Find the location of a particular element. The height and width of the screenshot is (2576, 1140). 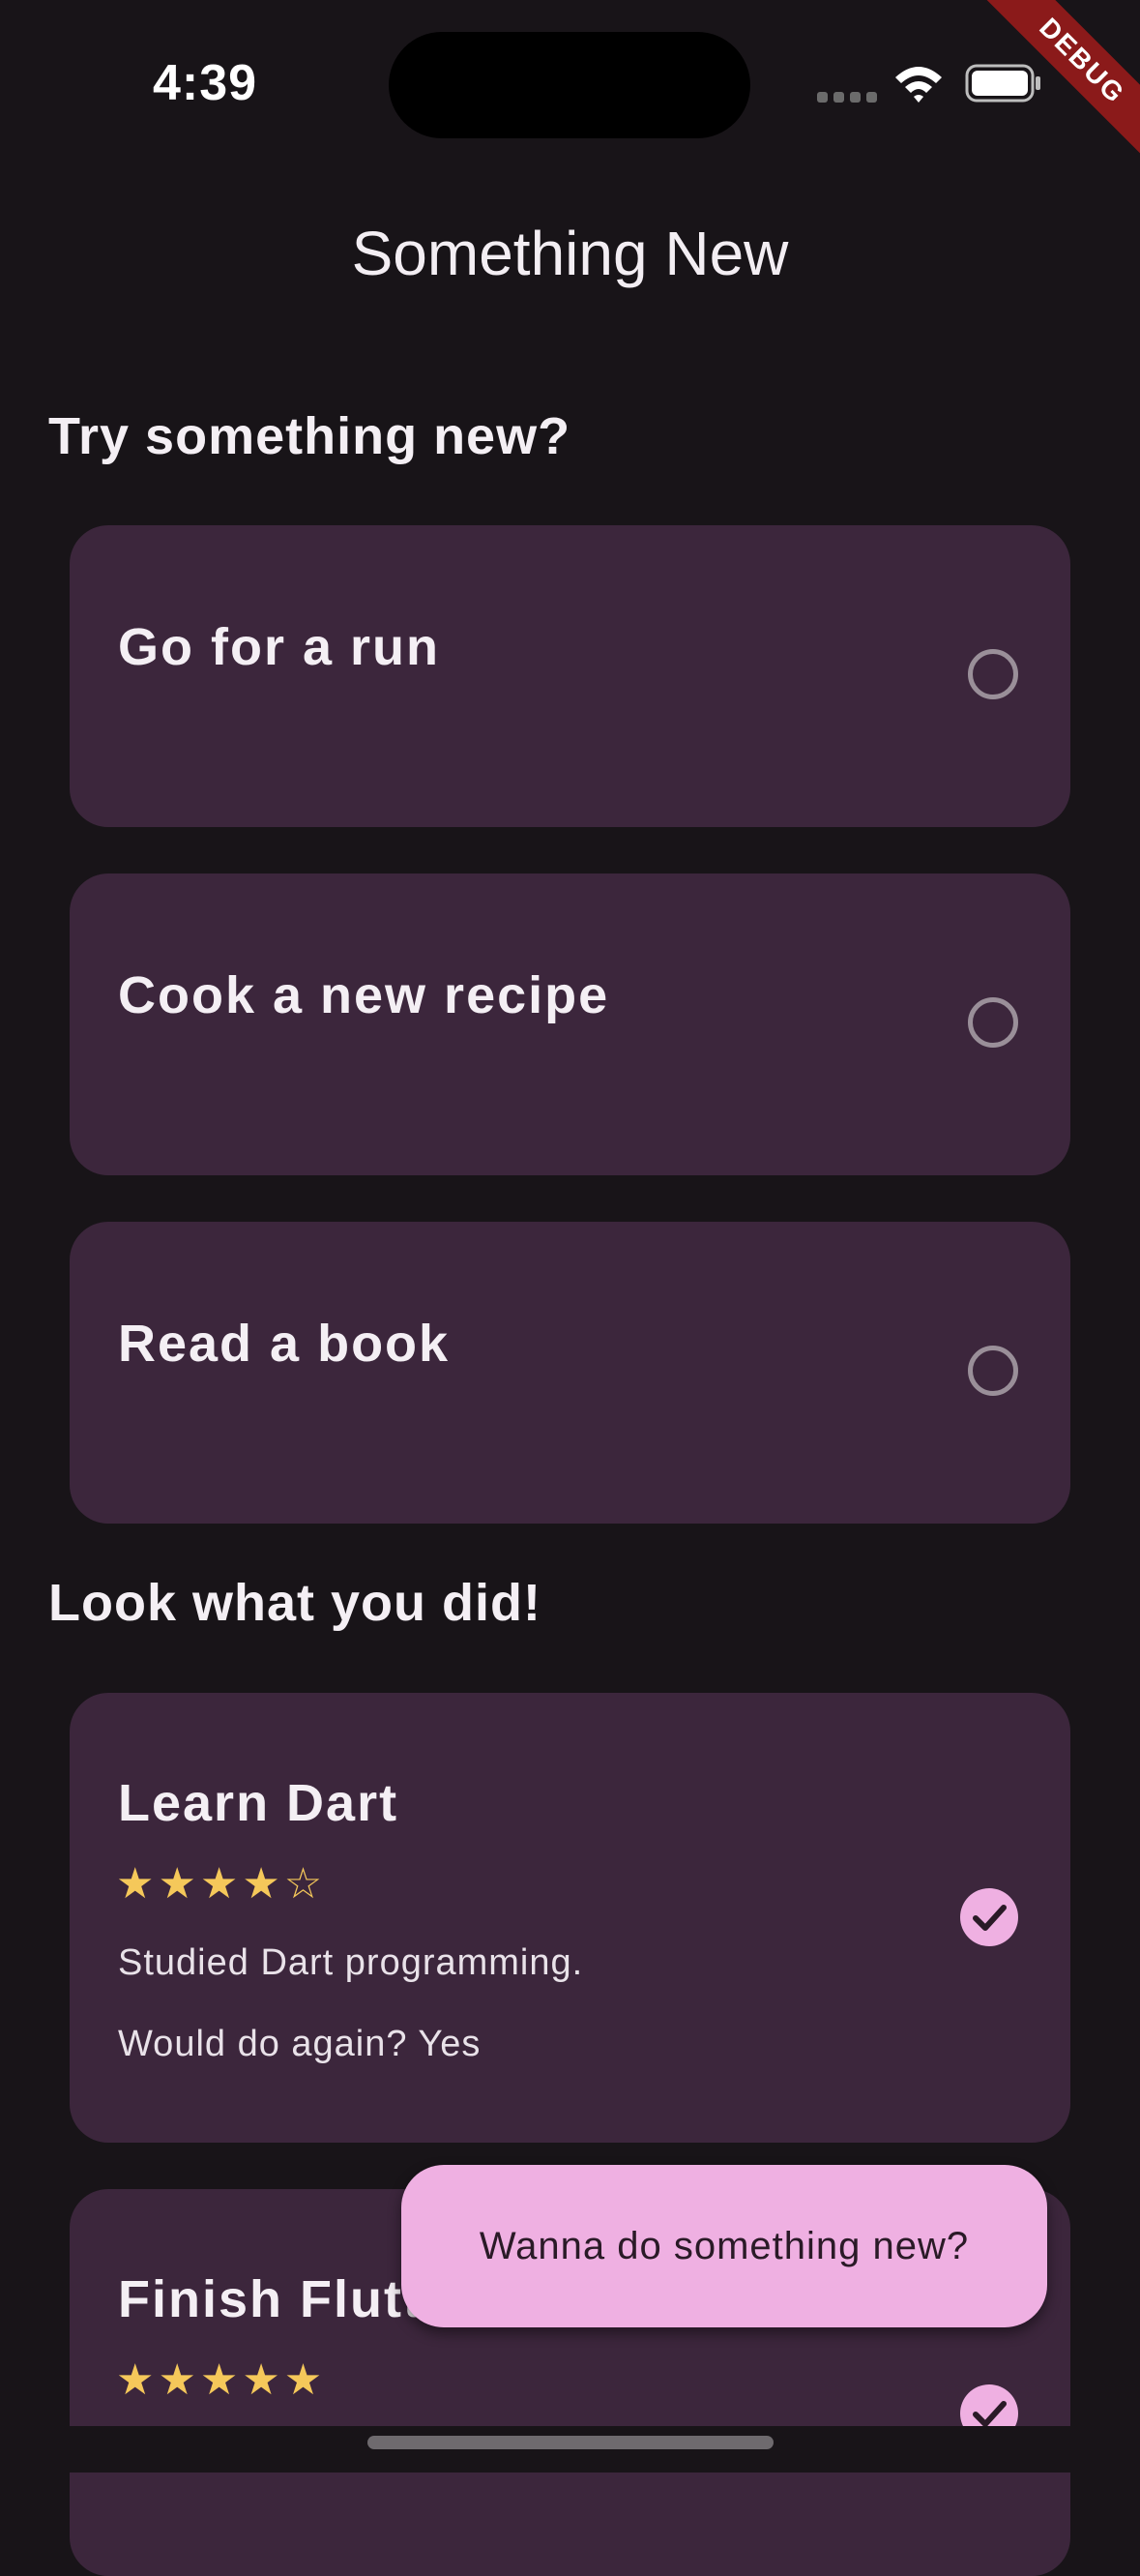

page-title: Something New is located at coordinates (570, 253).